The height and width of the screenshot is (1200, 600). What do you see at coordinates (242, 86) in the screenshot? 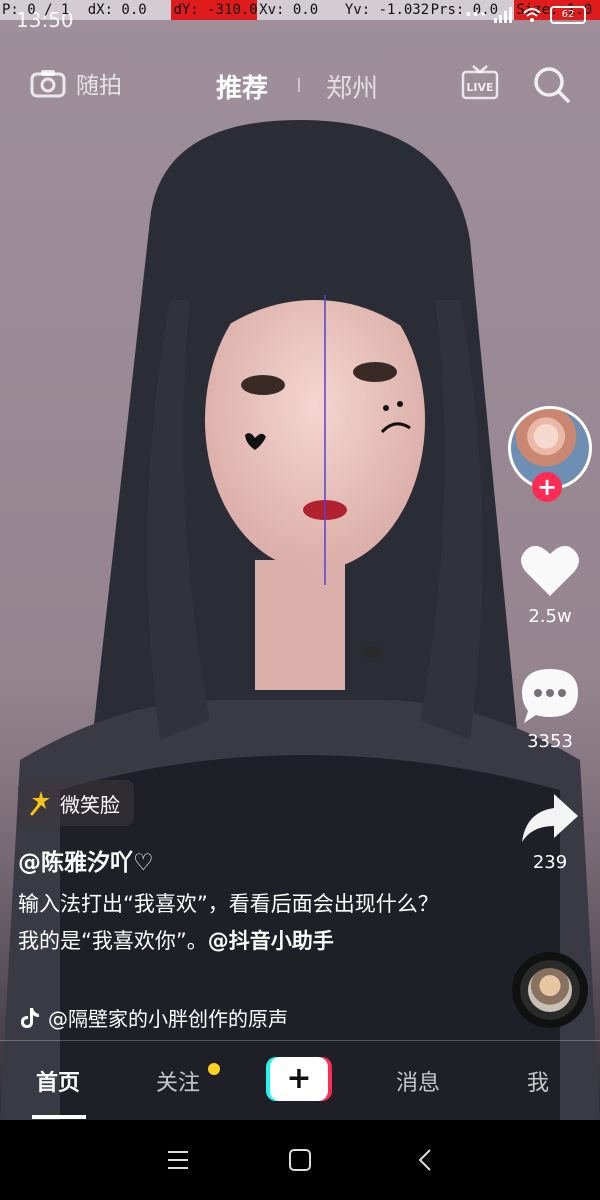
I see `tab-recommend: 推荐` at bounding box center [242, 86].